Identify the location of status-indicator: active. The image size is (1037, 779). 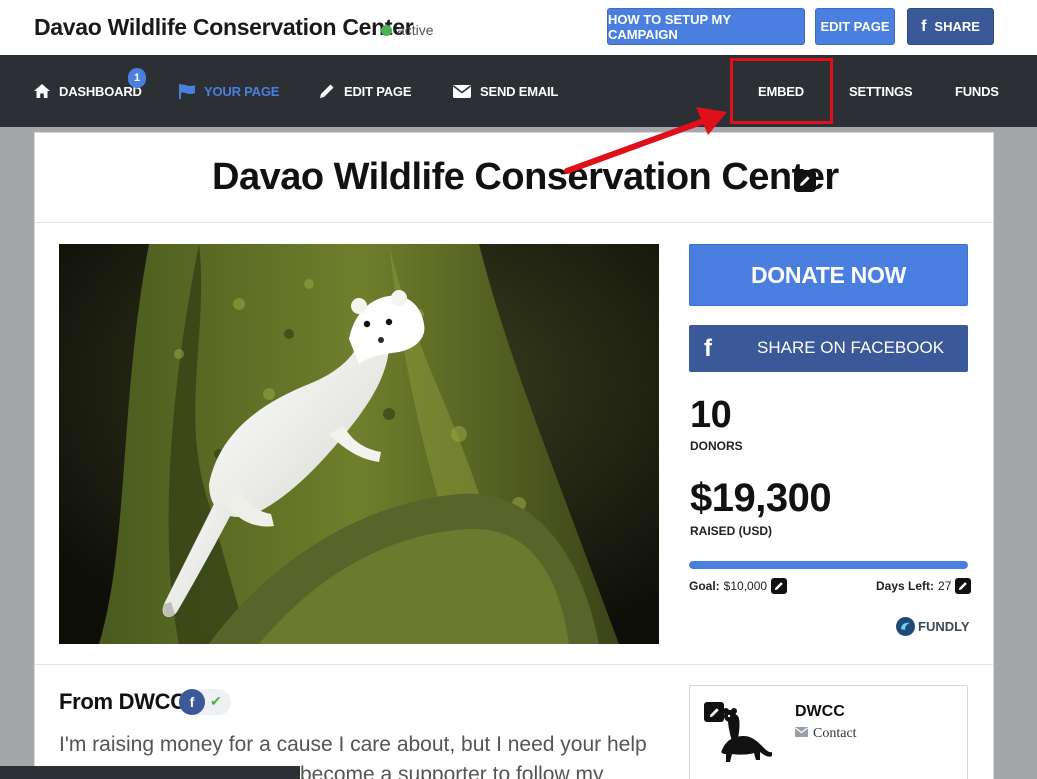
(407, 30).